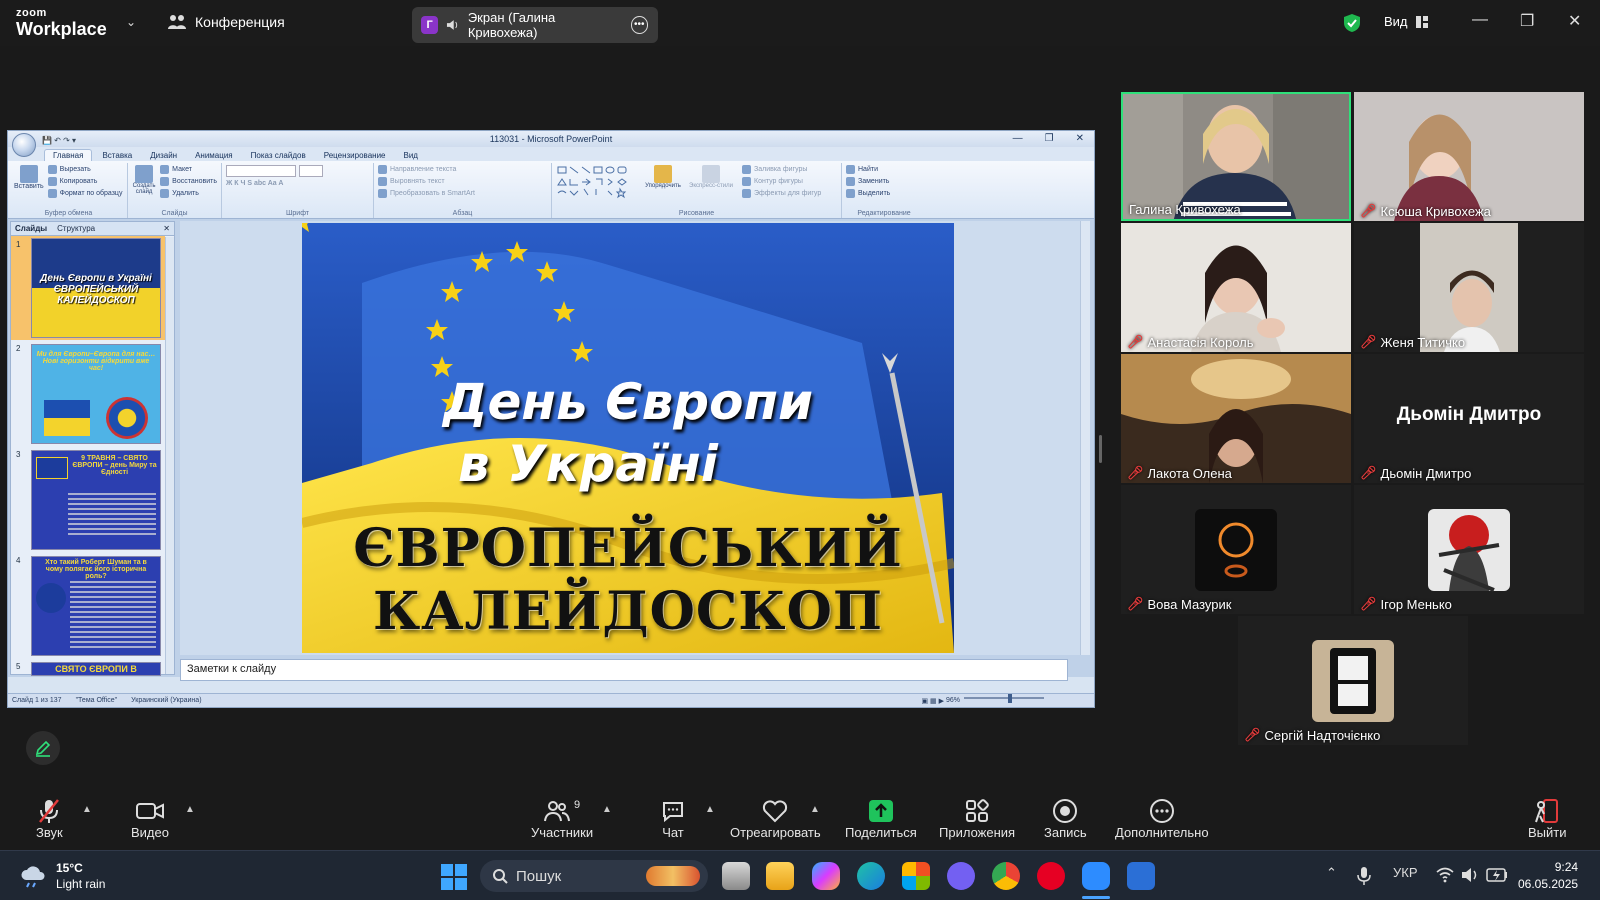 The height and width of the screenshot is (900, 1600). Describe the element at coordinates (1480, 20) in the screenshot. I see `minimize-icon: —` at that location.